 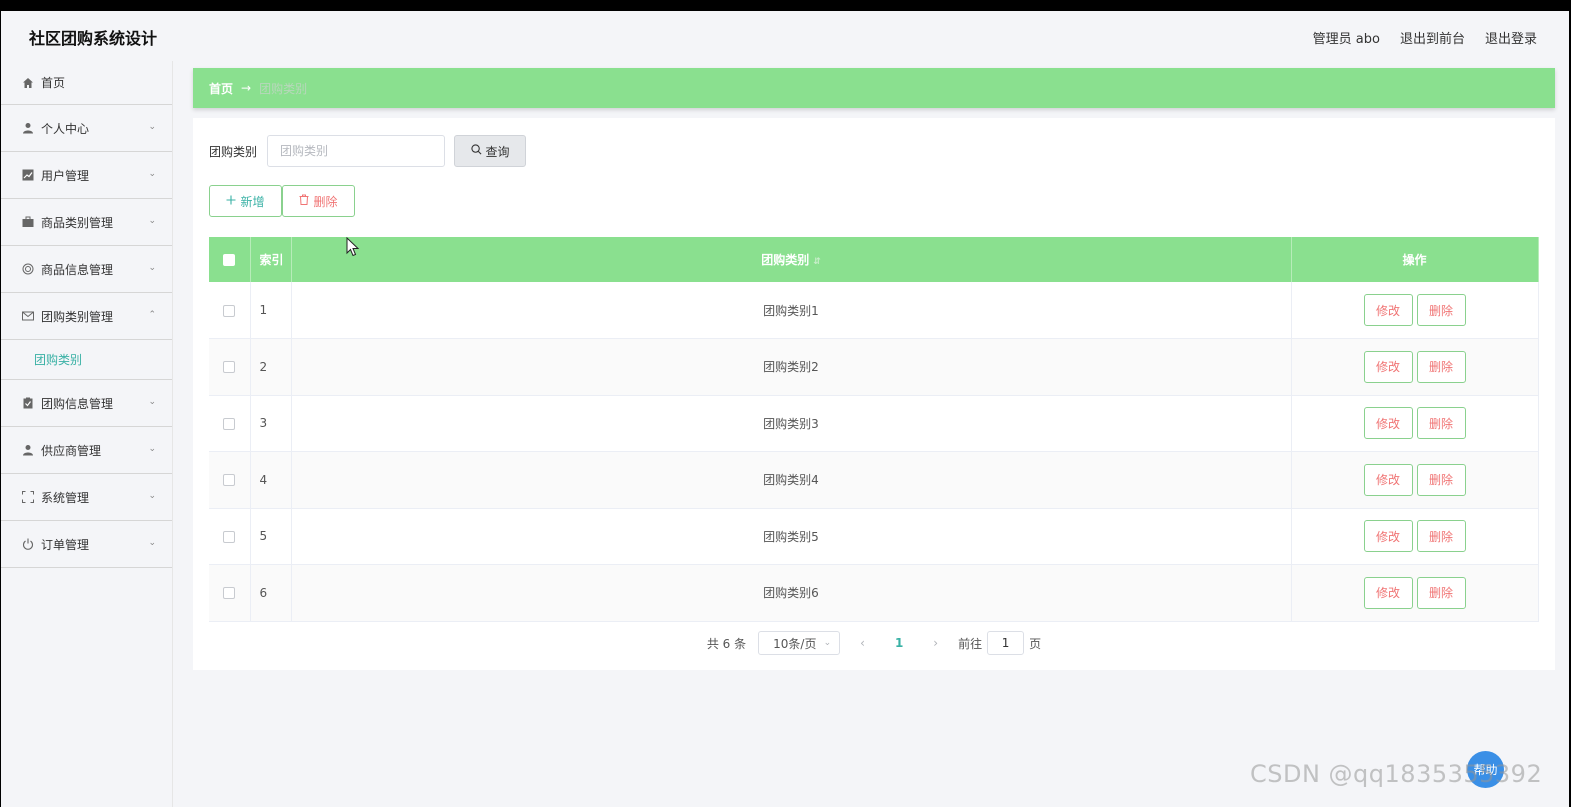 What do you see at coordinates (86, 360) in the screenshot?
I see `sidebar-subitem-groupbuy-category: 团购类别` at bounding box center [86, 360].